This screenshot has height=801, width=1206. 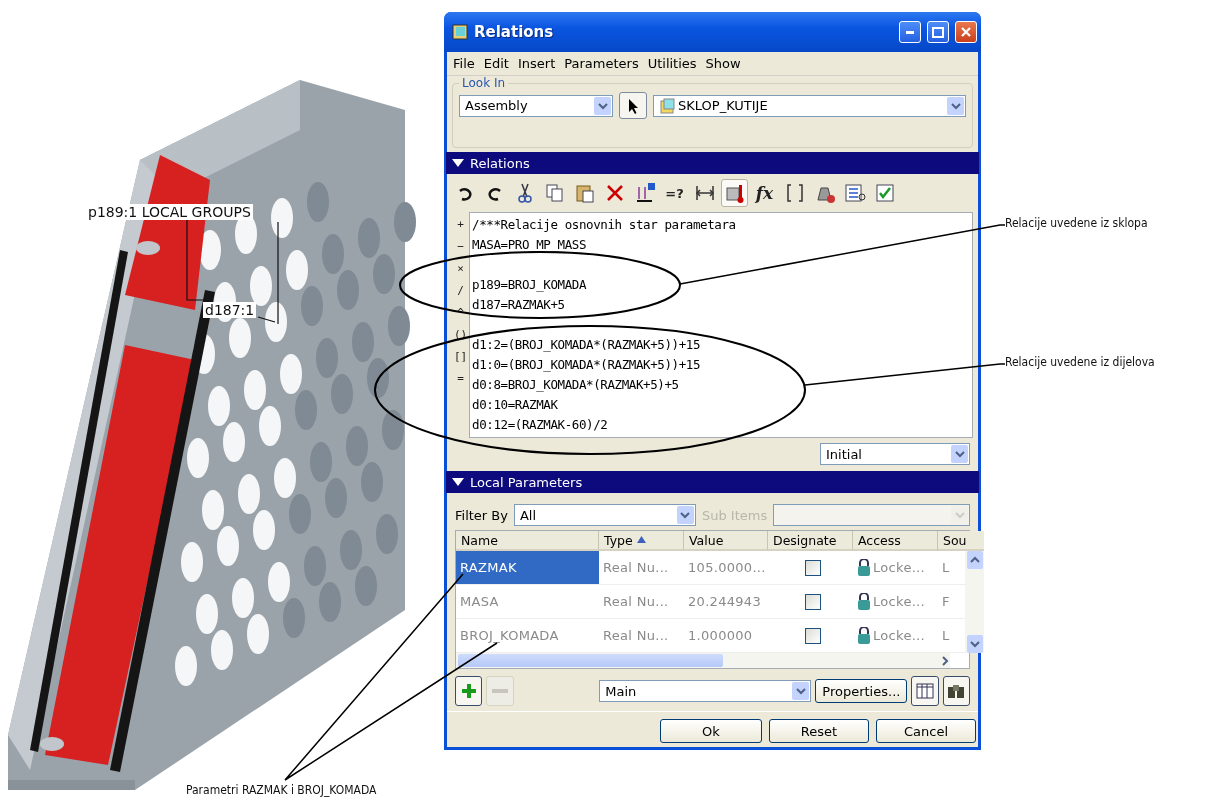 What do you see at coordinates (499, 691) in the screenshot?
I see `minus-icon` at bounding box center [499, 691].